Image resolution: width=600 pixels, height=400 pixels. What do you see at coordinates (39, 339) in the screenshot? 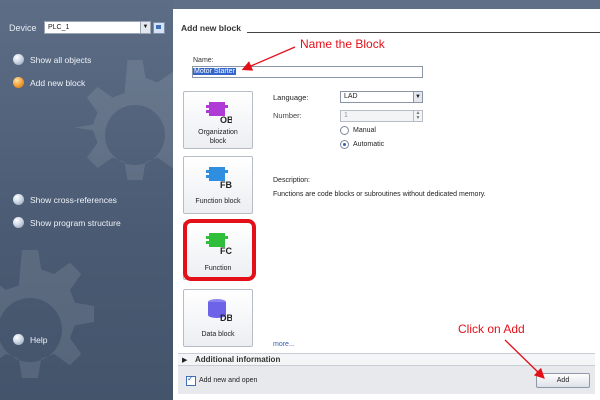
I see `nav-label: Help` at bounding box center [39, 339].